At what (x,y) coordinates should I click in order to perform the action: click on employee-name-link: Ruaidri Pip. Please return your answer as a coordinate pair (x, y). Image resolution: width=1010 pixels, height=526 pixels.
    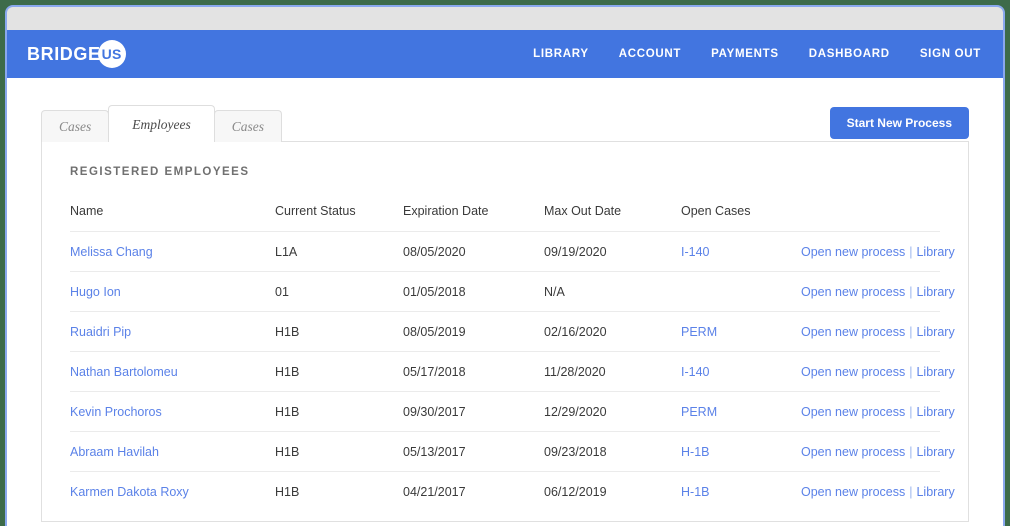
    Looking at the image, I should click on (100, 332).